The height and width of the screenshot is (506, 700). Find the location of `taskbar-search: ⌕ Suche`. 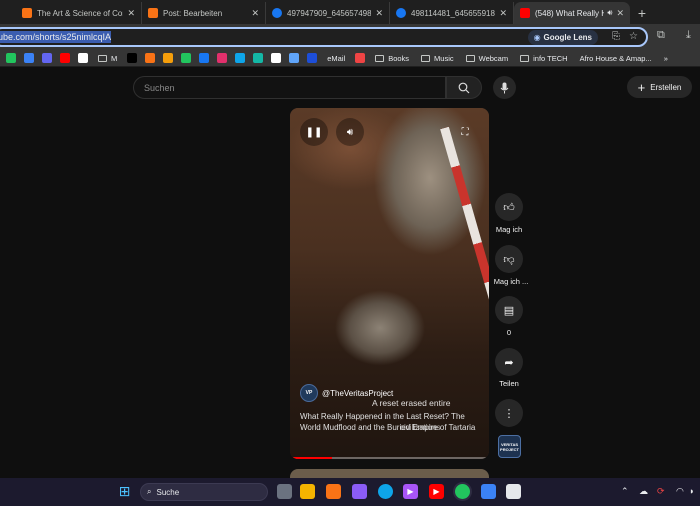

taskbar-search: ⌕ Suche is located at coordinates (204, 492).